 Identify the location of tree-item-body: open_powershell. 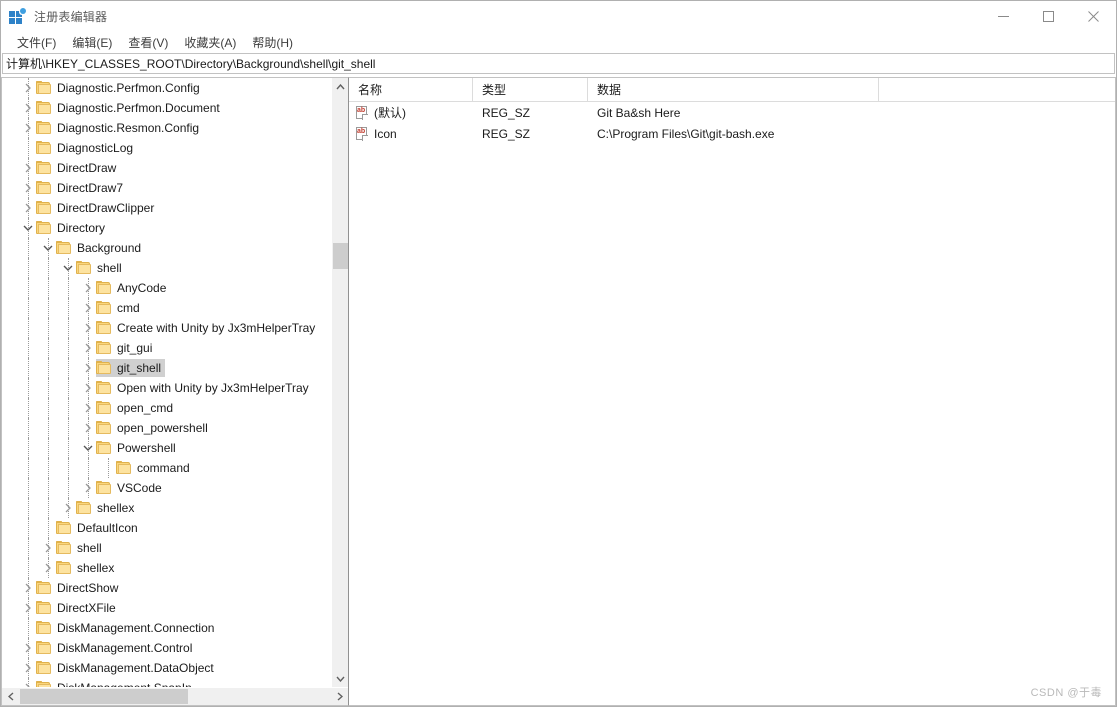
(154, 428).